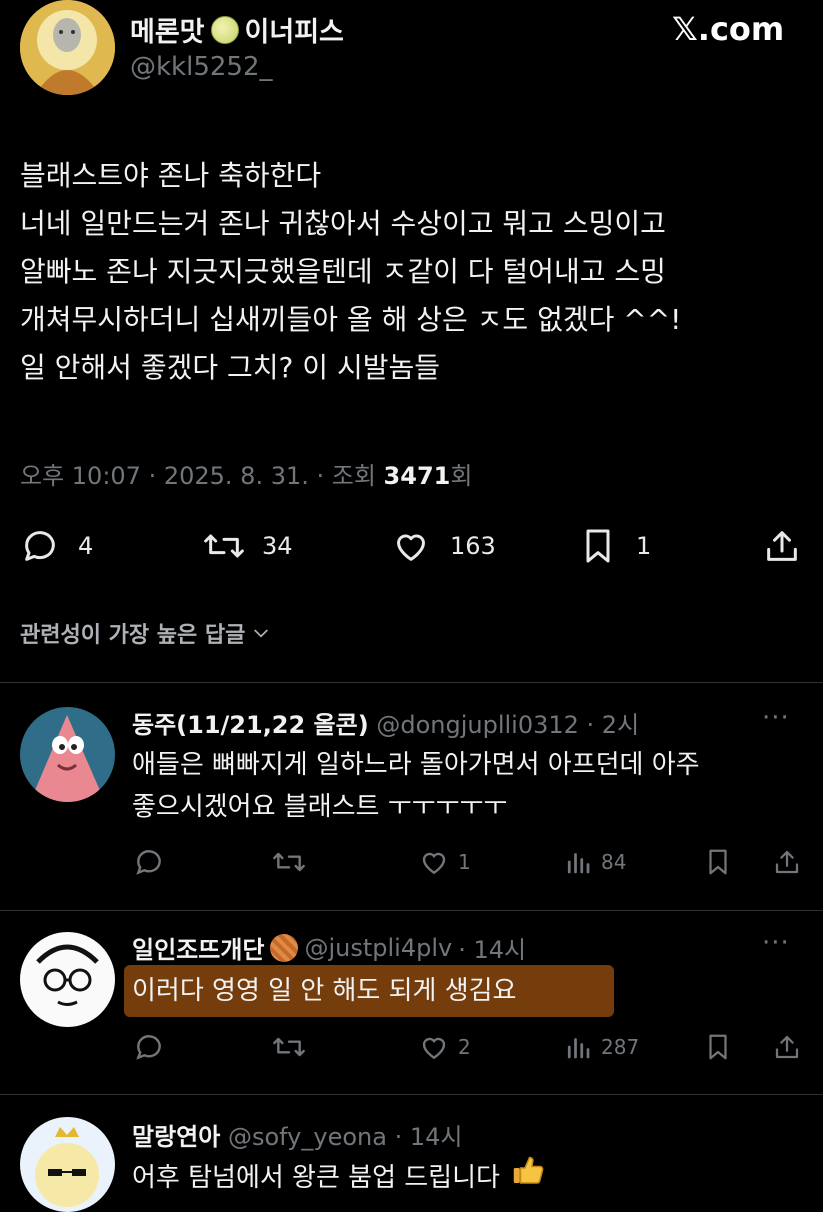  What do you see at coordinates (644, 546) in the screenshot?
I see `bookmark-count: 1` at bounding box center [644, 546].